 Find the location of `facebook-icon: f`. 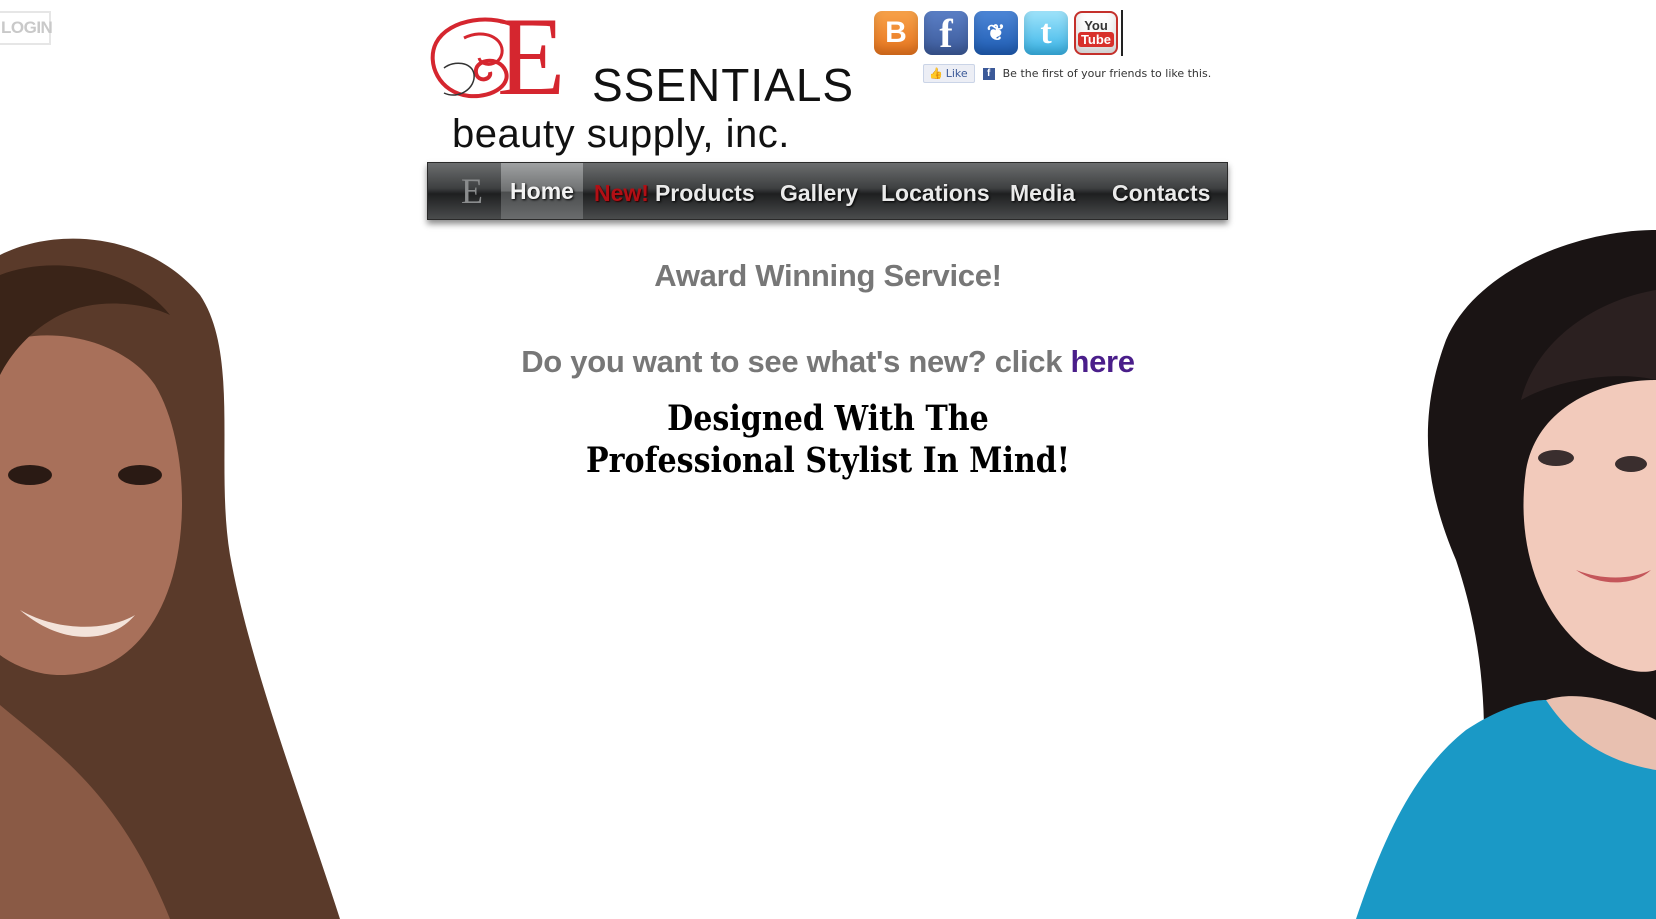

facebook-icon: f is located at coordinates (946, 33).